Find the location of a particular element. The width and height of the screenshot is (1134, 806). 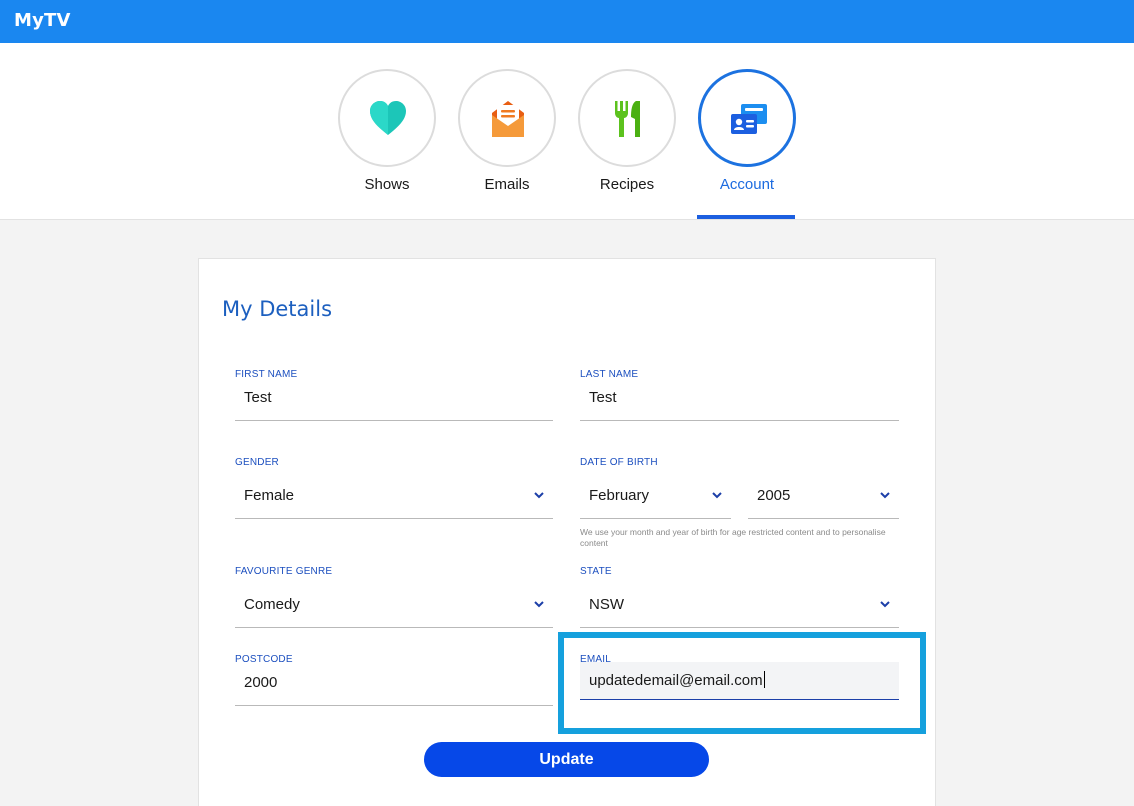

nav-label: Emails is located at coordinates (507, 184).